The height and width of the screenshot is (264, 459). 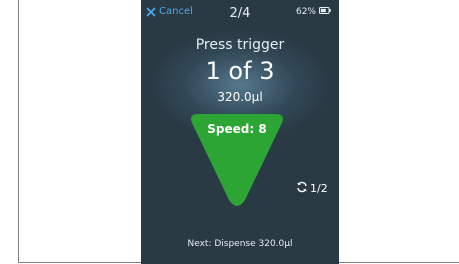 What do you see at coordinates (302, 188) in the screenshot?
I see `refresh-icon` at bounding box center [302, 188].